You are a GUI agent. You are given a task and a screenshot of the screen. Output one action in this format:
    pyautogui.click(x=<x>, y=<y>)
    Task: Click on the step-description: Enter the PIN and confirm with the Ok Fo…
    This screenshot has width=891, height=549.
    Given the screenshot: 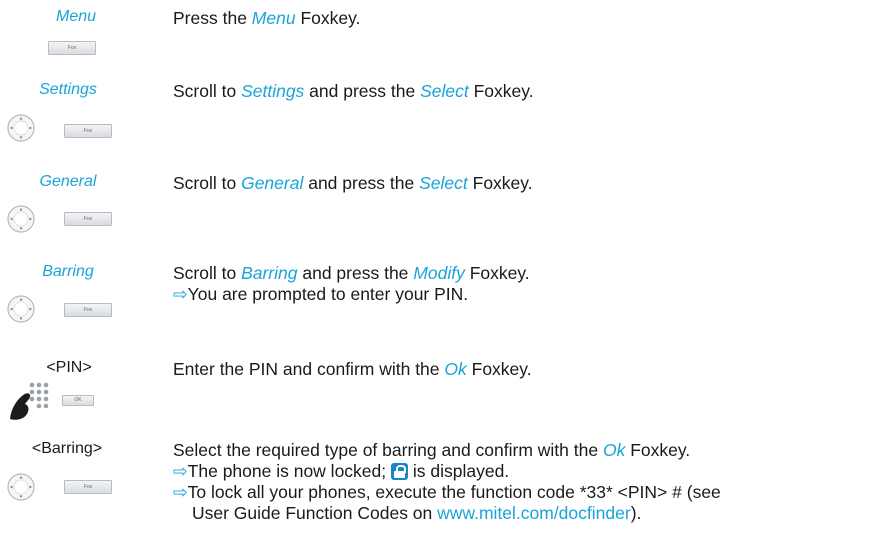 What is the action you would take?
    pyautogui.click(x=352, y=369)
    